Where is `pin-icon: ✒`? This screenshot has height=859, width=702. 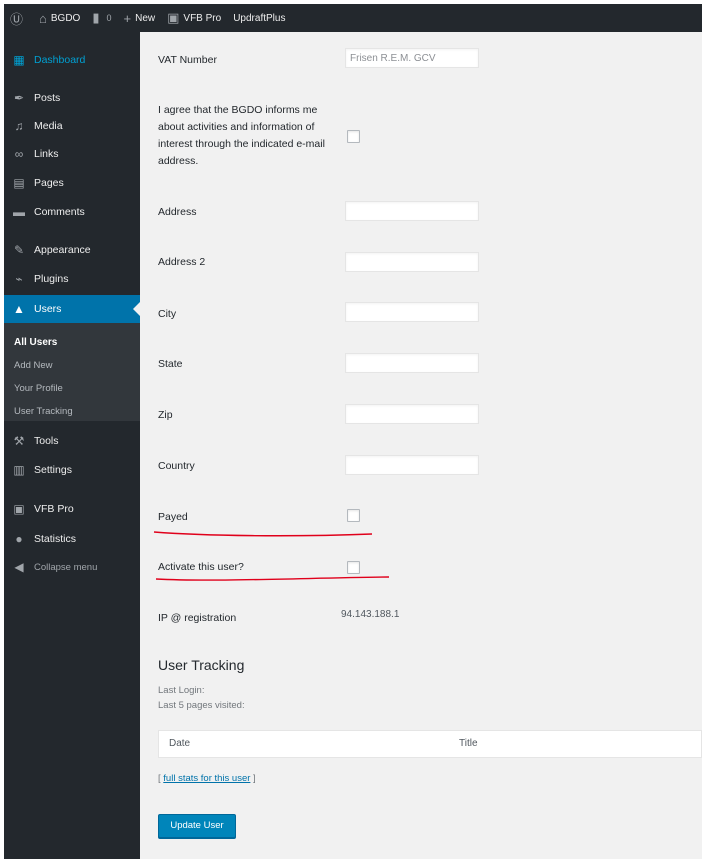
pin-icon: ✒ is located at coordinates (19, 98).